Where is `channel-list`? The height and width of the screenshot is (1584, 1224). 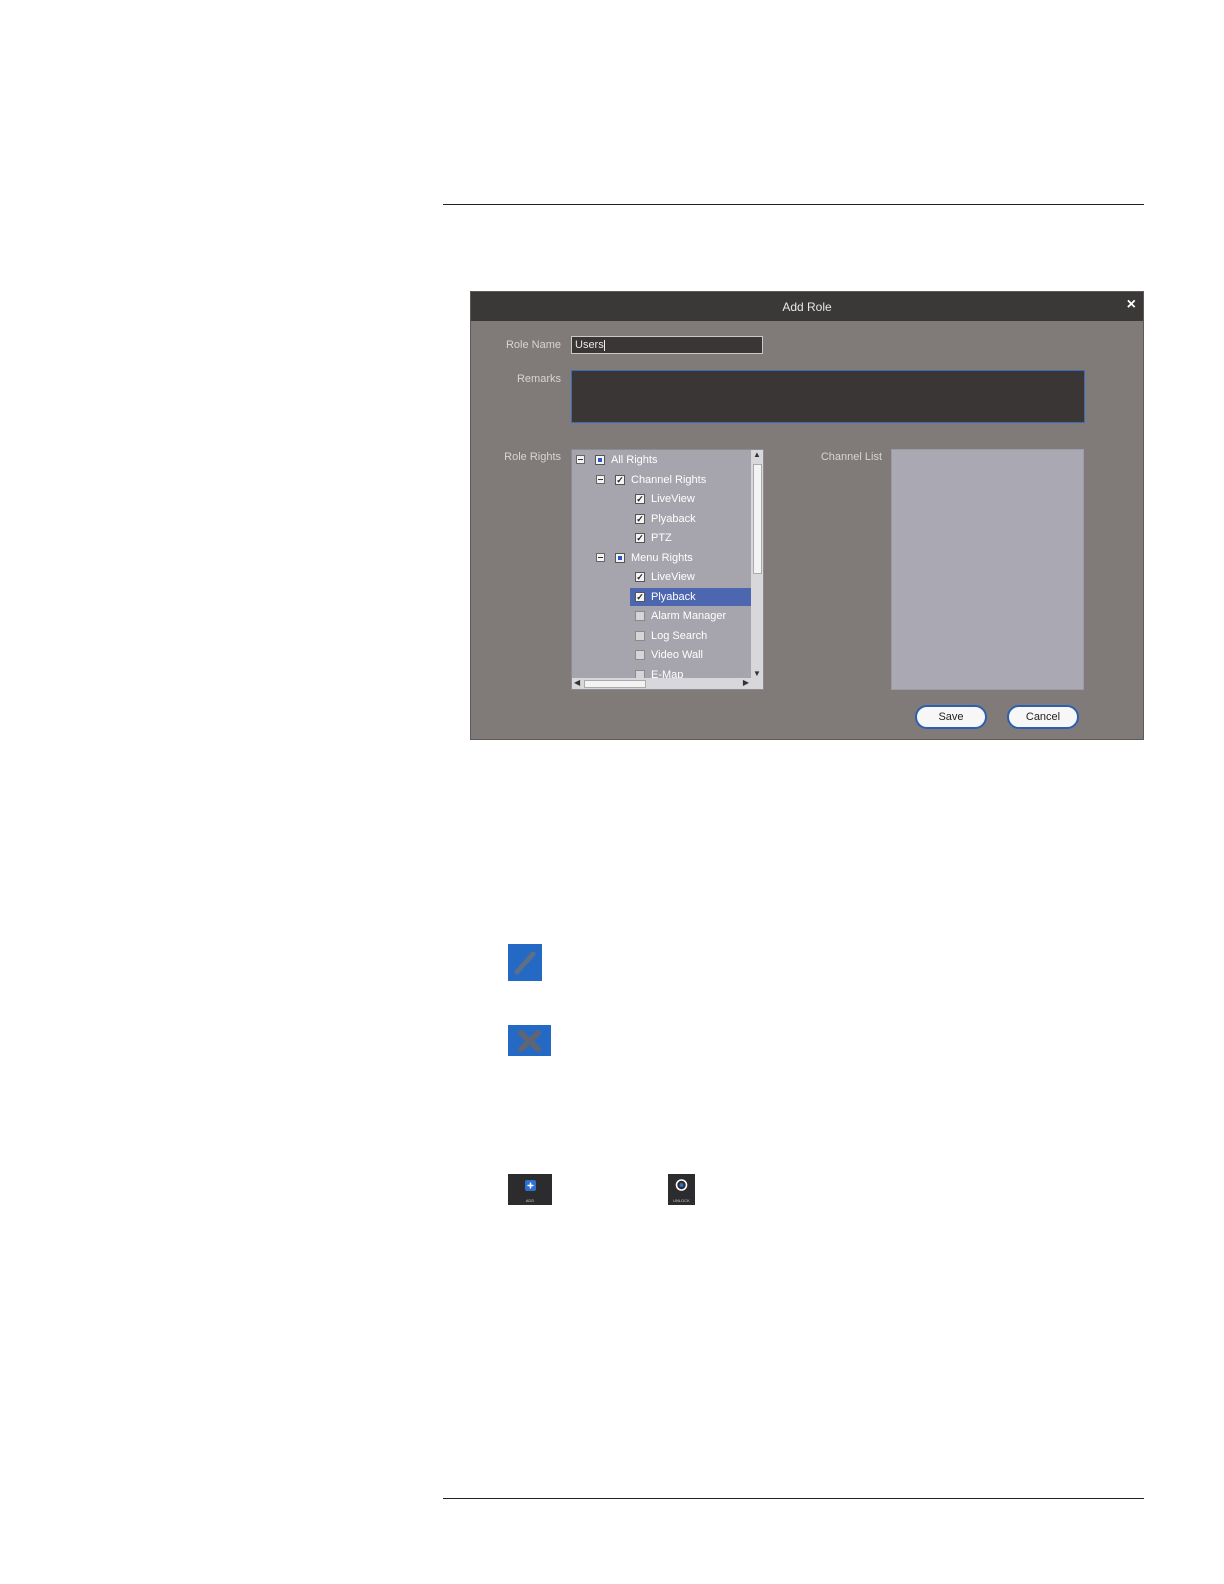
channel-list is located at coordinates (987, 569).